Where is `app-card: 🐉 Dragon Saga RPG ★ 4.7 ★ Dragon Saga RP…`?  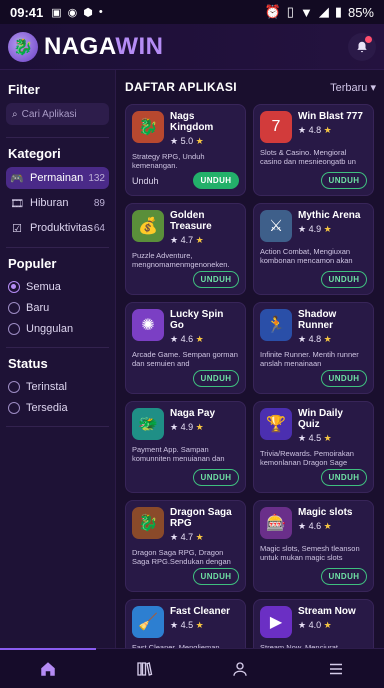
app-card: 🐉 Dragon Saga RPG ★ 4.7 ★ Dragon Saga RP… is located at coordinates (185, 546).